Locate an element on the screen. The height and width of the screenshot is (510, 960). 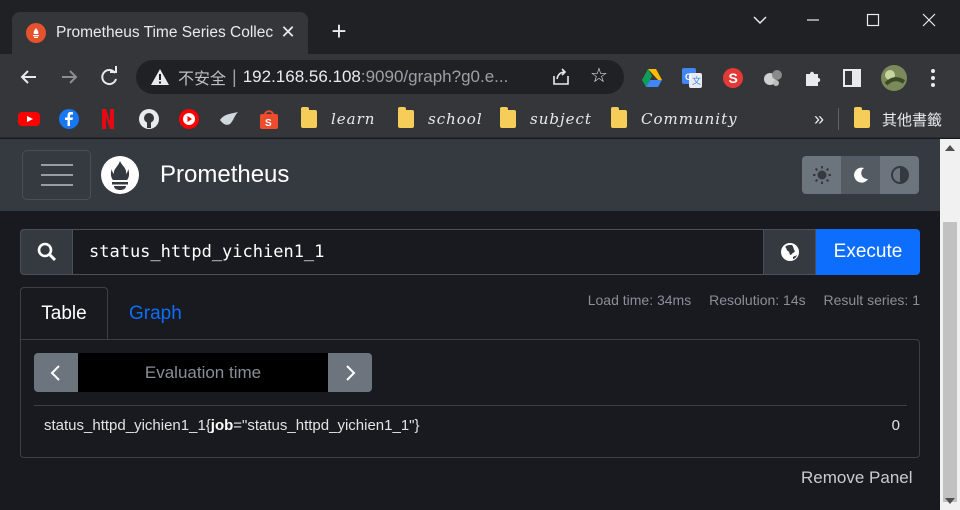
prometheus-favicon-icon is located at coordinates (36, 33).